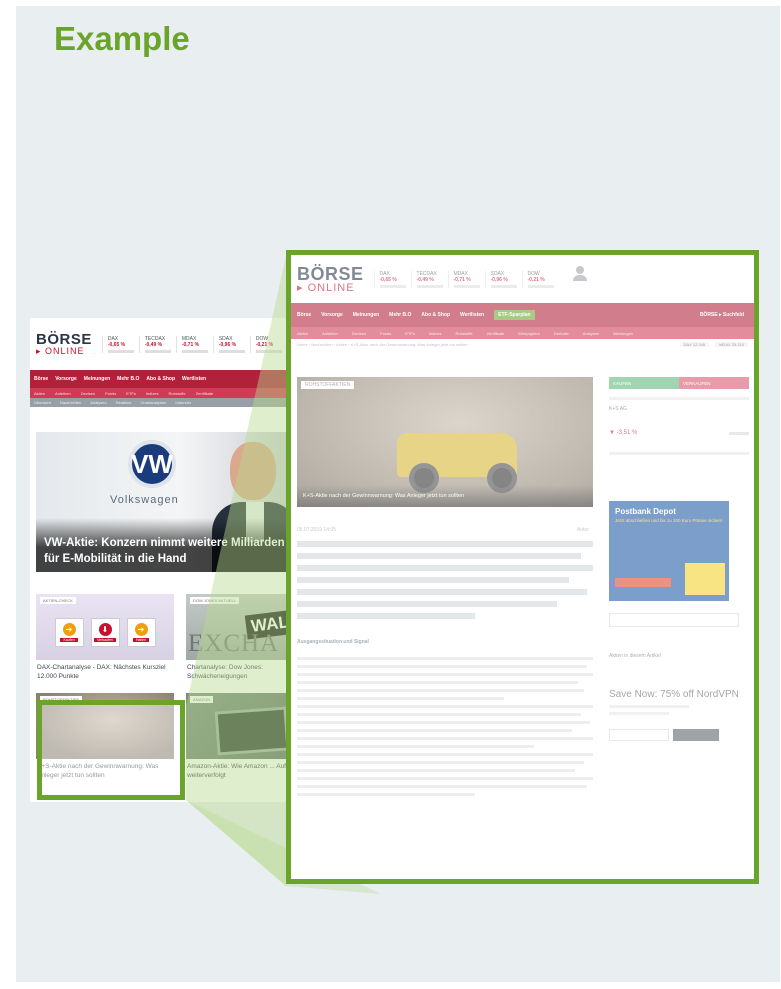 The height and width of the screenshot is (989, 781). I want to click on ticker-value: -0,71 %, so click(190, 344).